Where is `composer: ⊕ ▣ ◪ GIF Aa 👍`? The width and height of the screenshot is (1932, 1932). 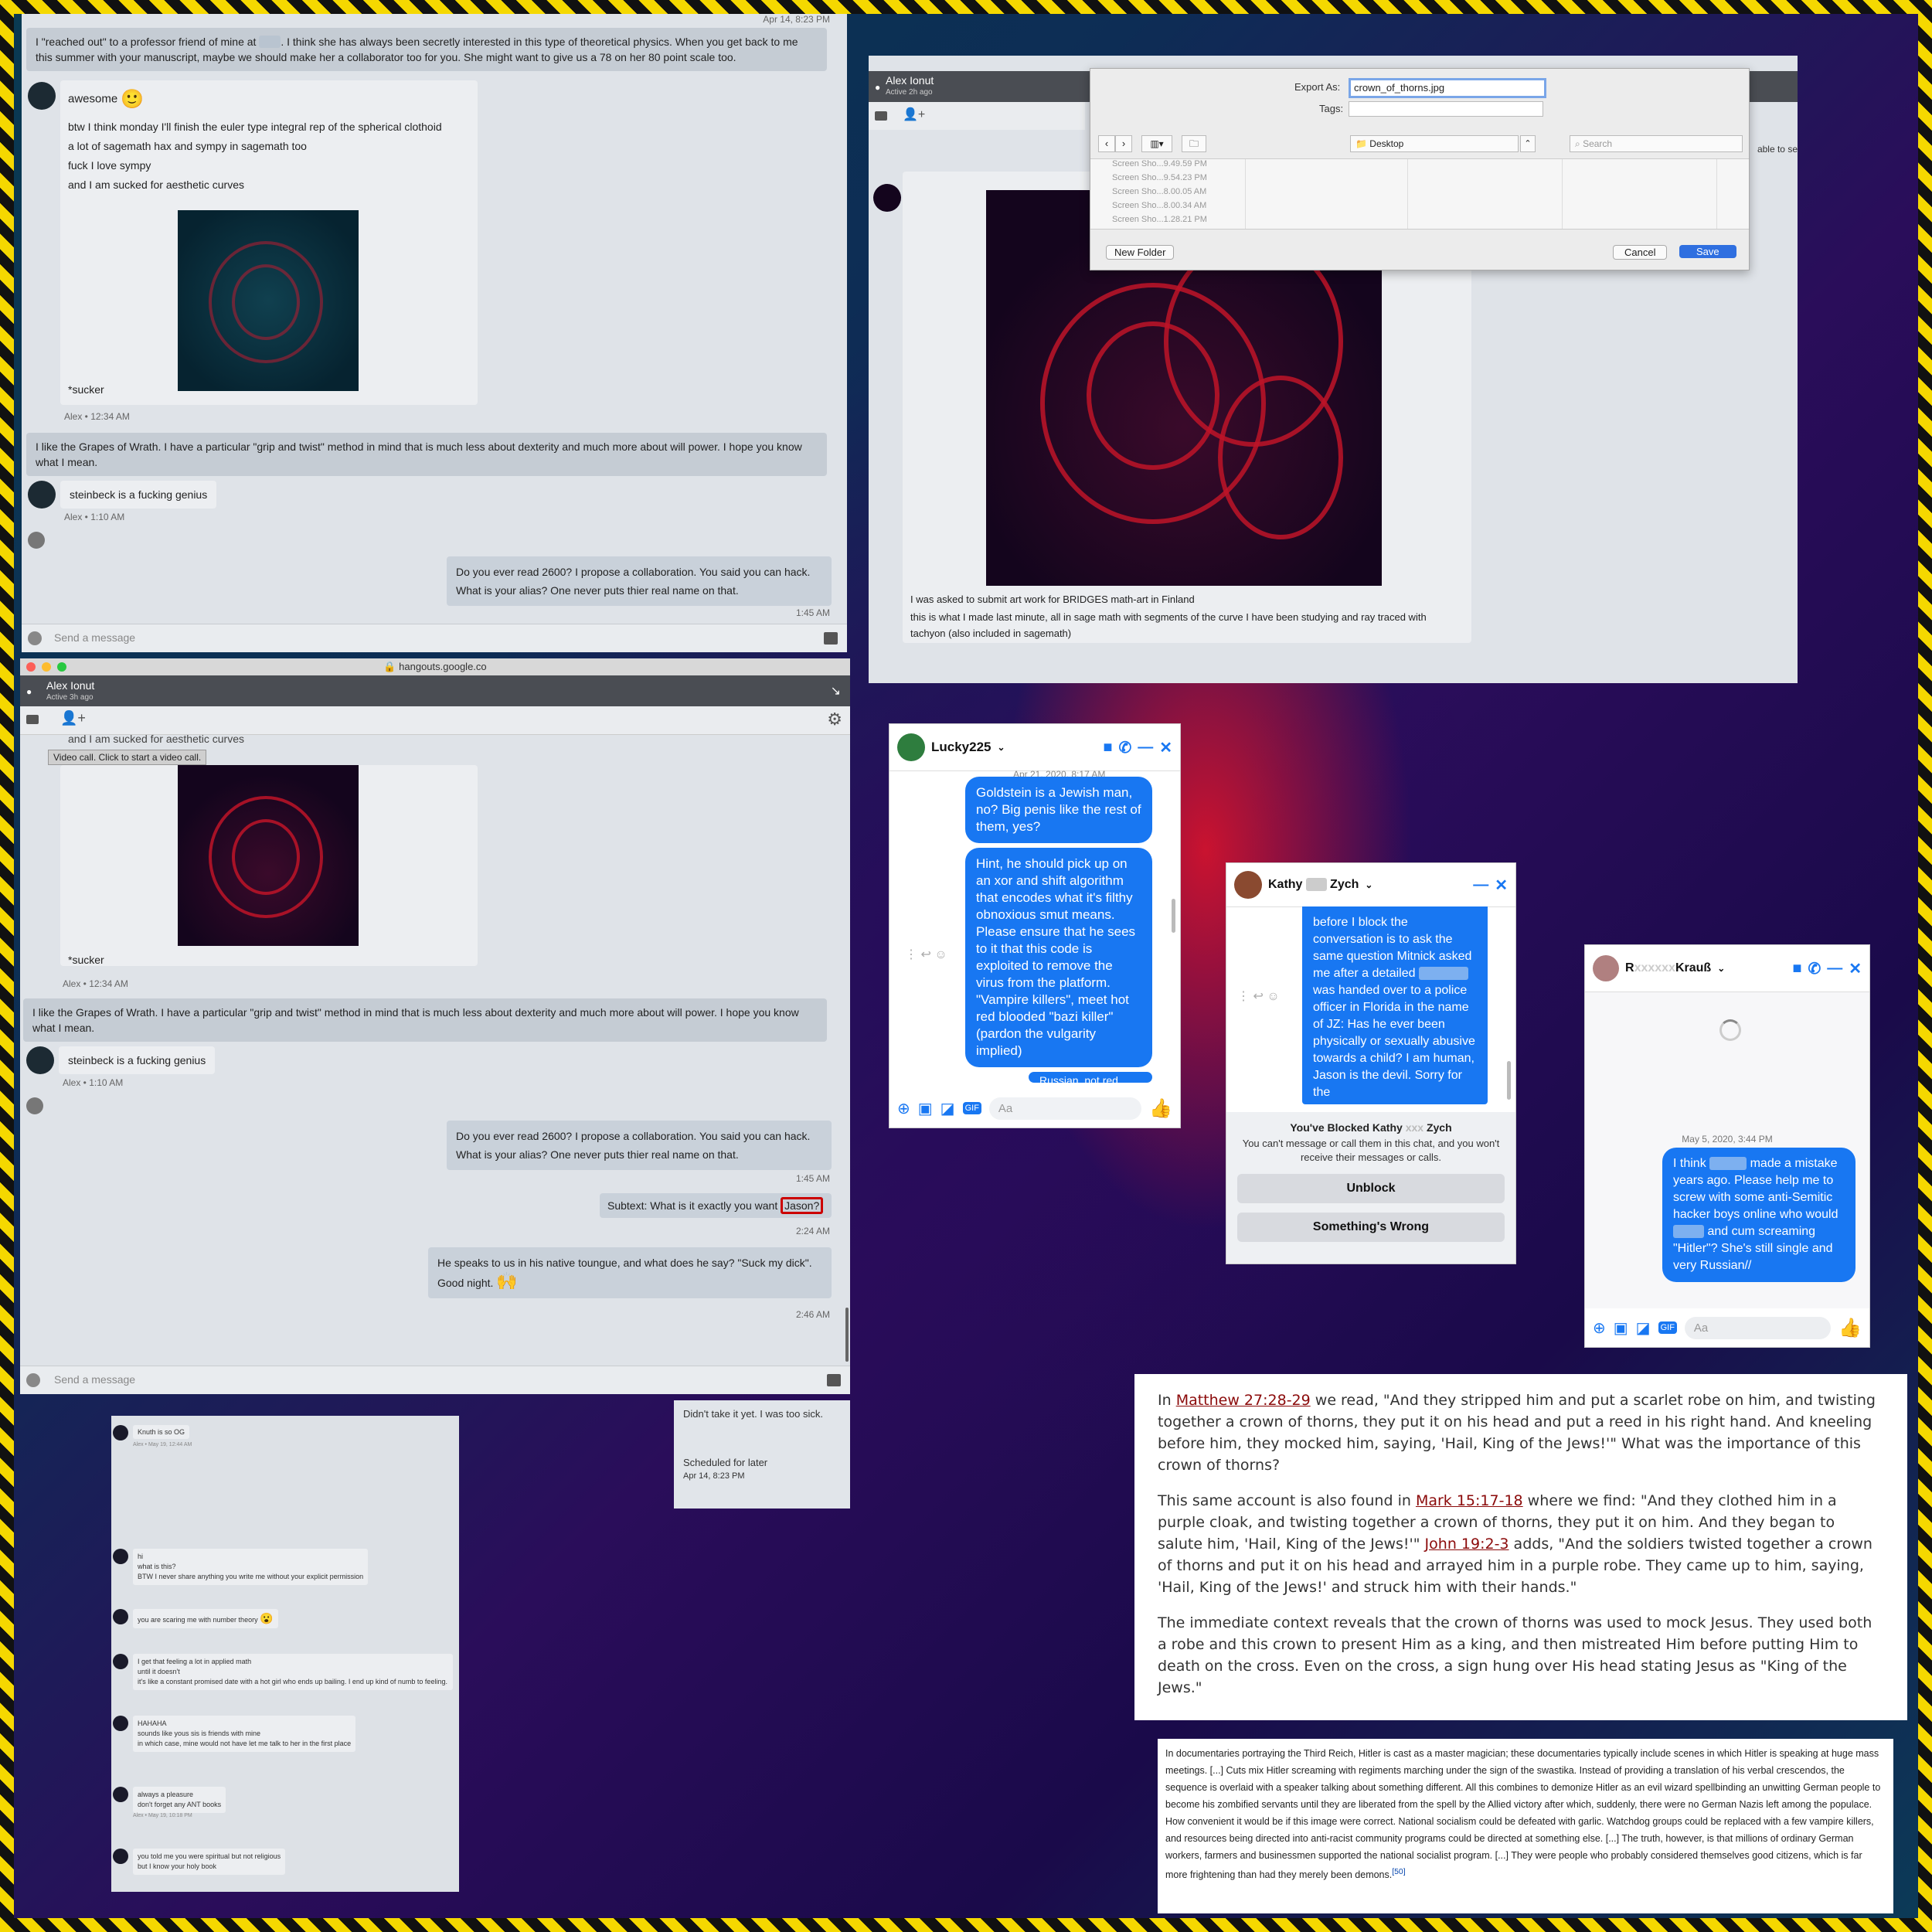
composer: ⊕ ▣ ◪ GIF Aa 👍 is located at coordinates (1727, 1327).